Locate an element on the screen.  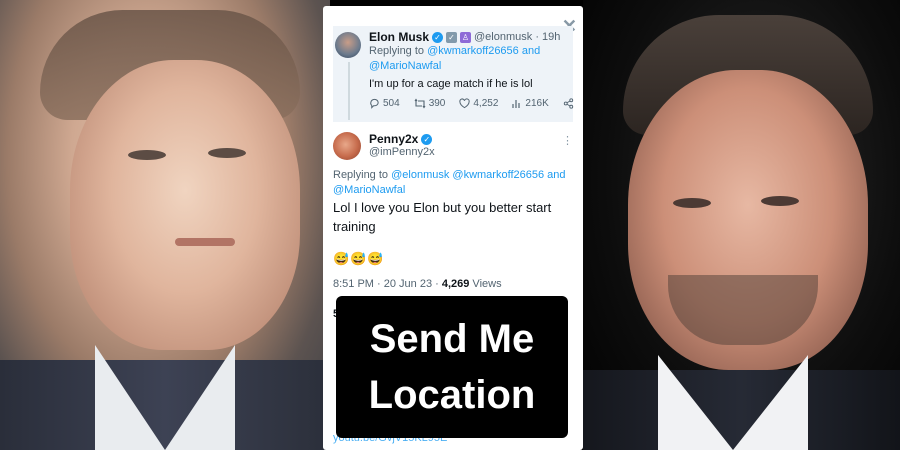
share-button is located at coordinates (568, 103).